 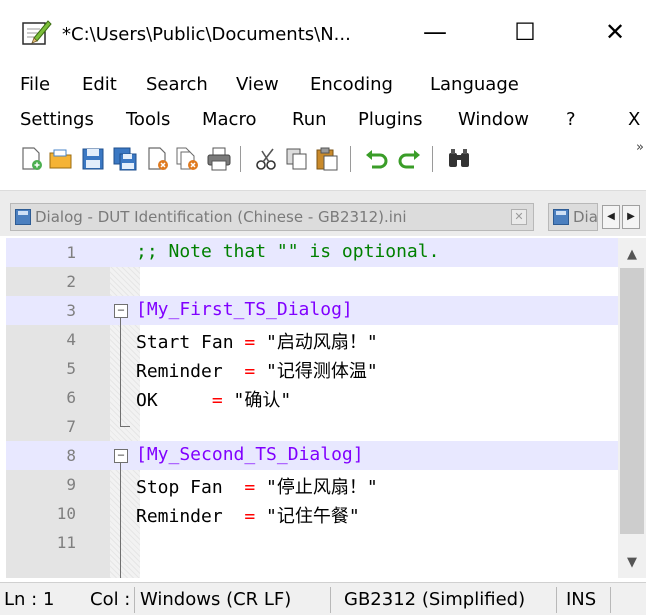 I want to click on status-insert-mode: INS, so click(x=581, y=599).